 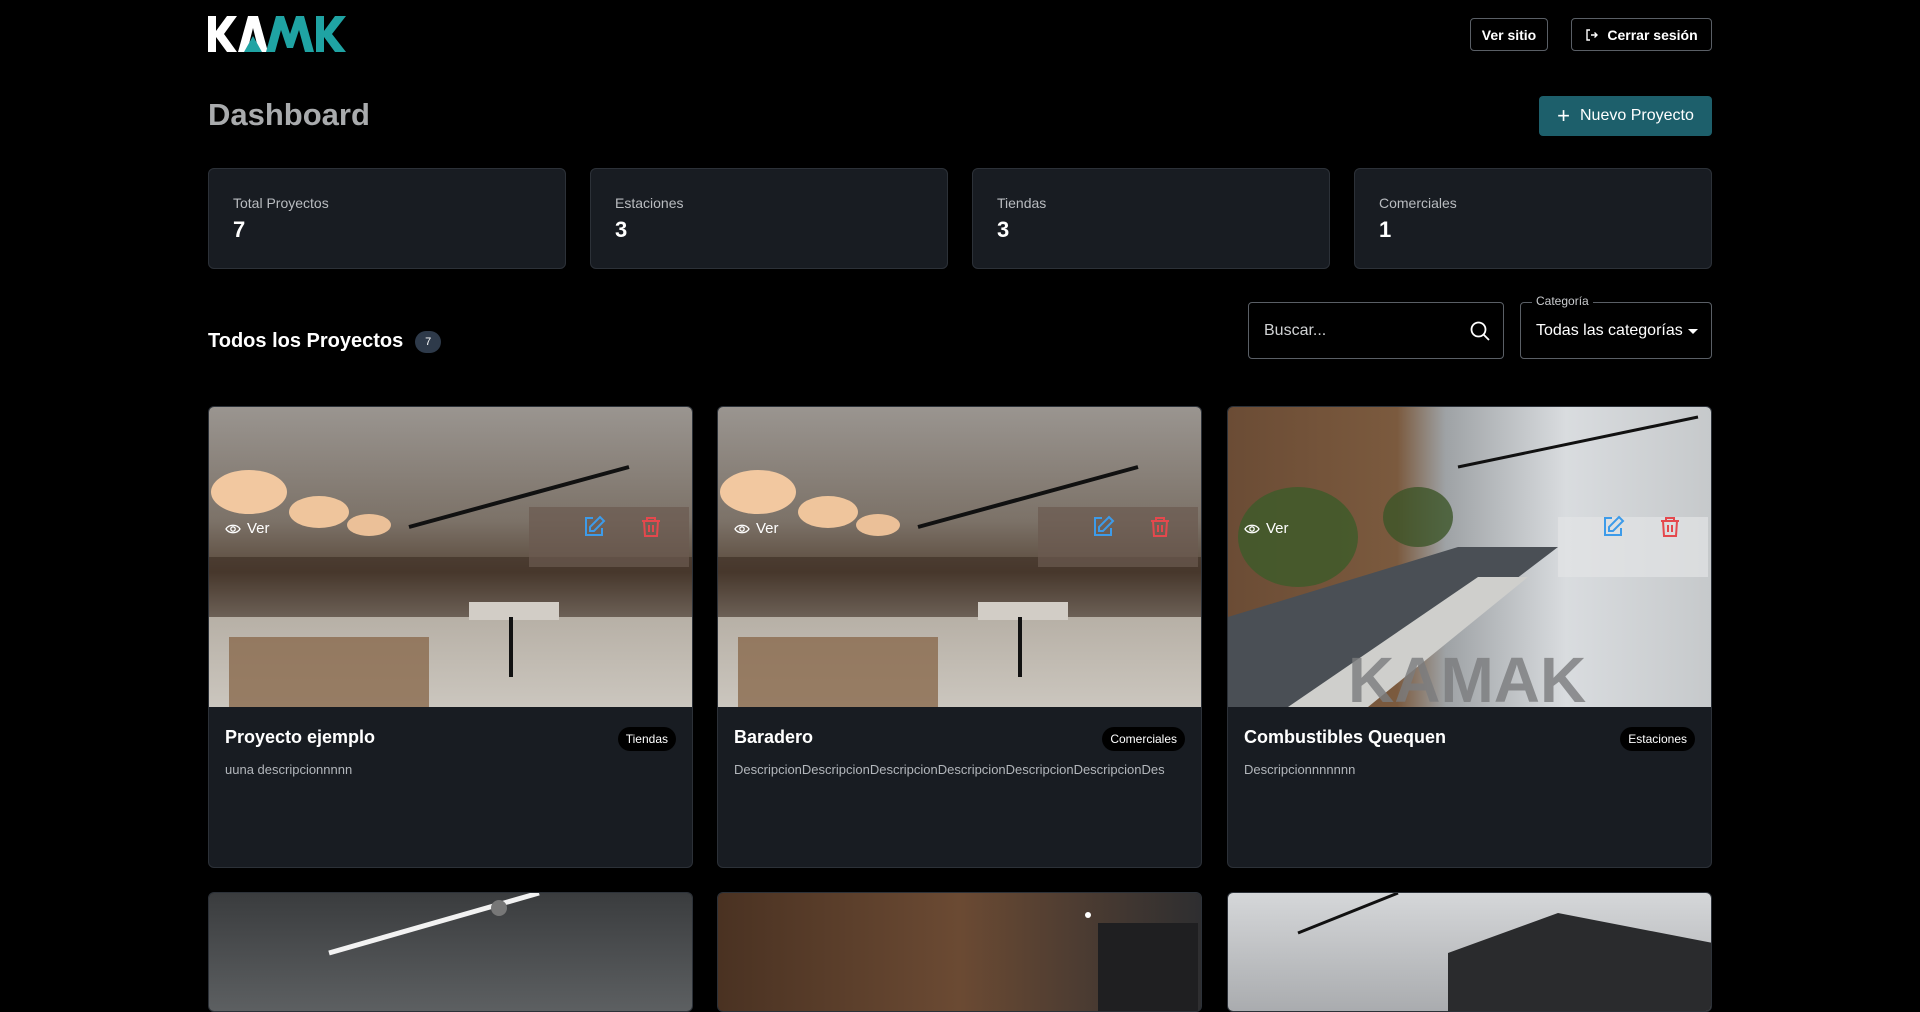 I want to click on plus-icon: +, so click(x=1563, y=115).